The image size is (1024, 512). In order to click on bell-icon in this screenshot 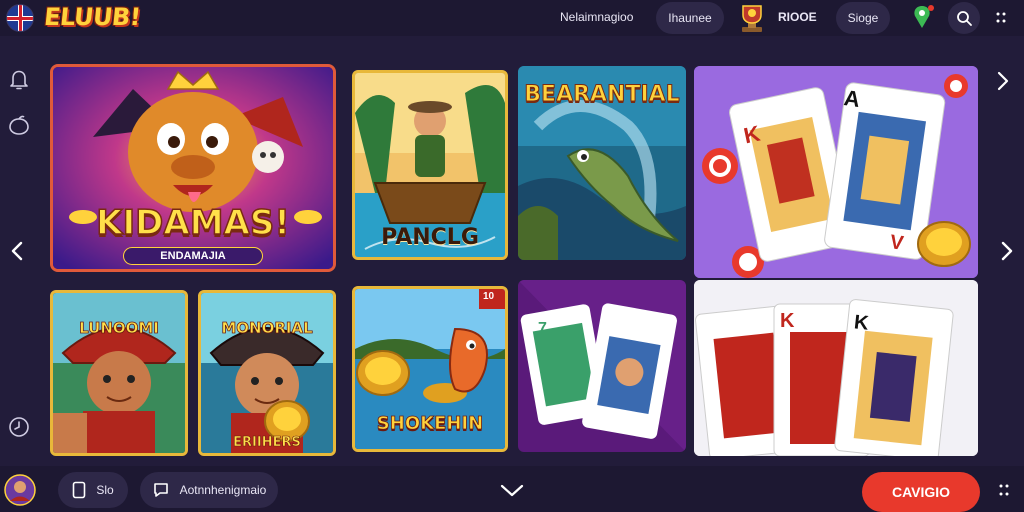, I will do `click(19, 79)`.